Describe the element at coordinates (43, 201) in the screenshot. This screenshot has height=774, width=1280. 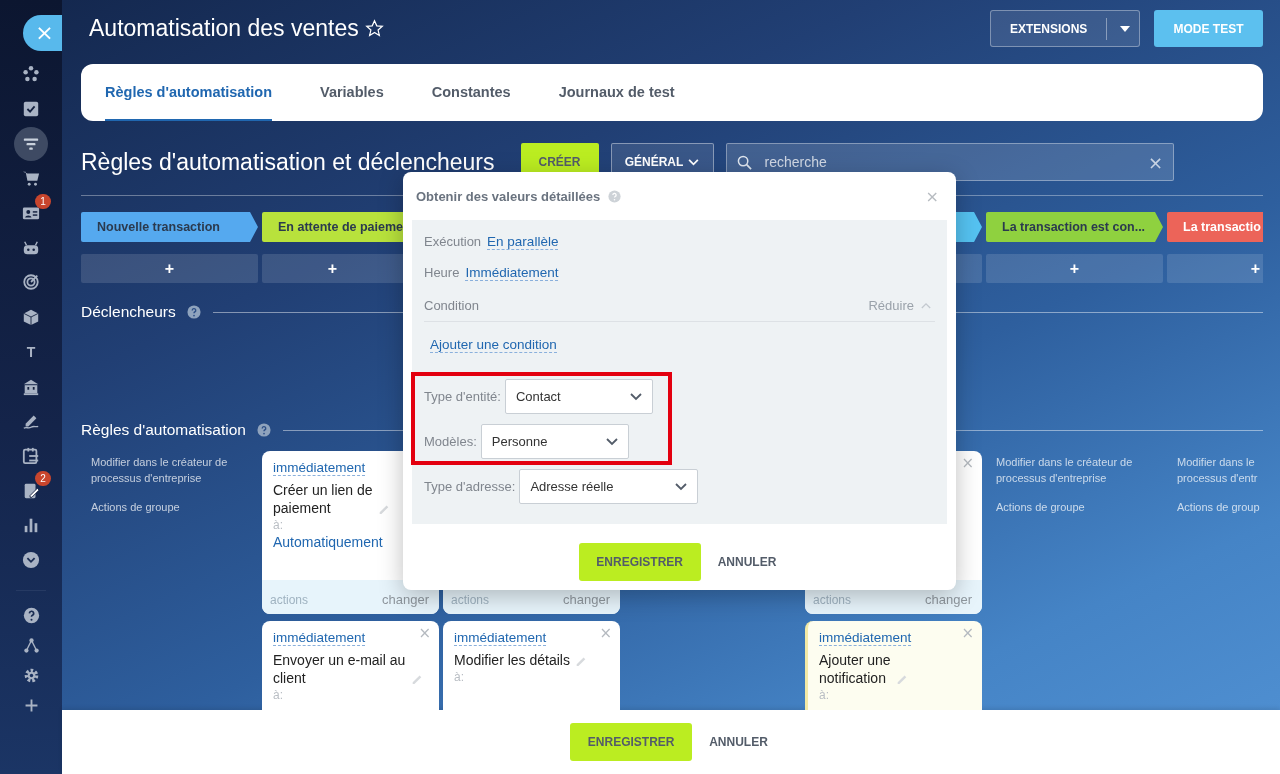
I see `notification-badge: 1` at that location.